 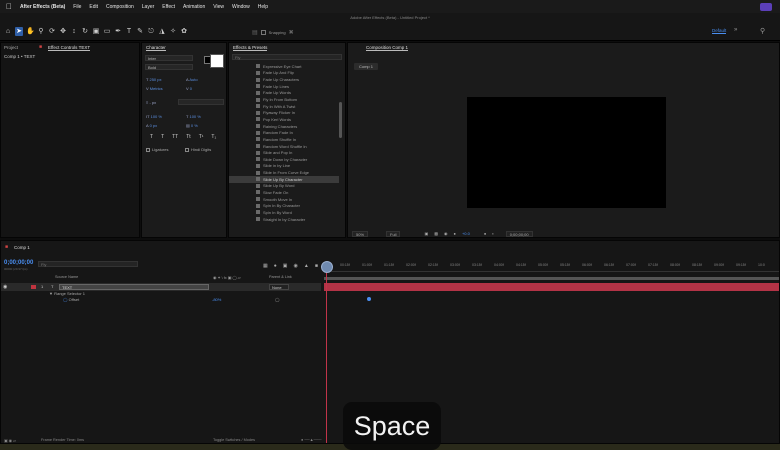 What do you see at coordinates (162, 137) in the screenshot?
I see `faux-italic-button: T` at bounding box center [162, 137].